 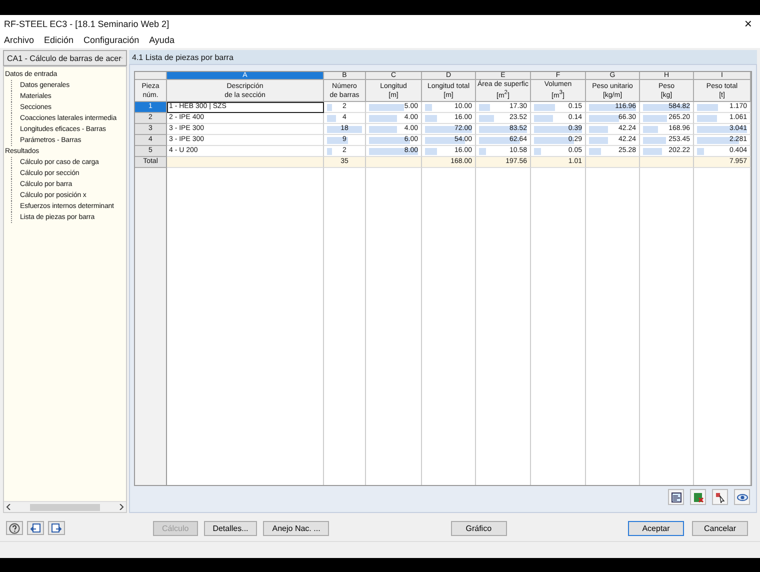 What do you see at coordinates (65, 507) in the screenshot?
I see `scrollbar-thumb` at bounding box center [65, 507].